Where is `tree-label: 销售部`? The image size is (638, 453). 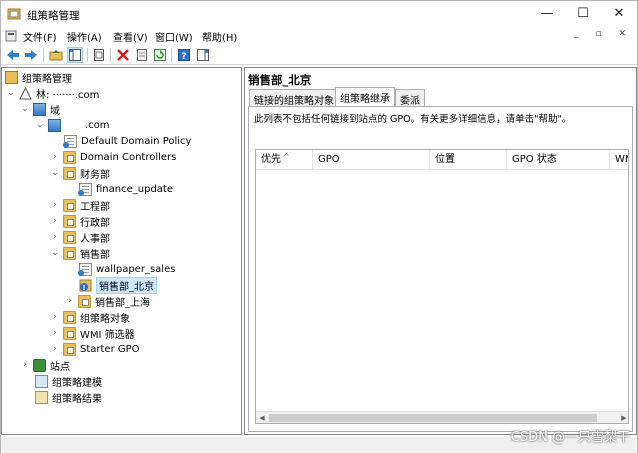
tree-label: 销售部 is located at coordinates (95, 255).